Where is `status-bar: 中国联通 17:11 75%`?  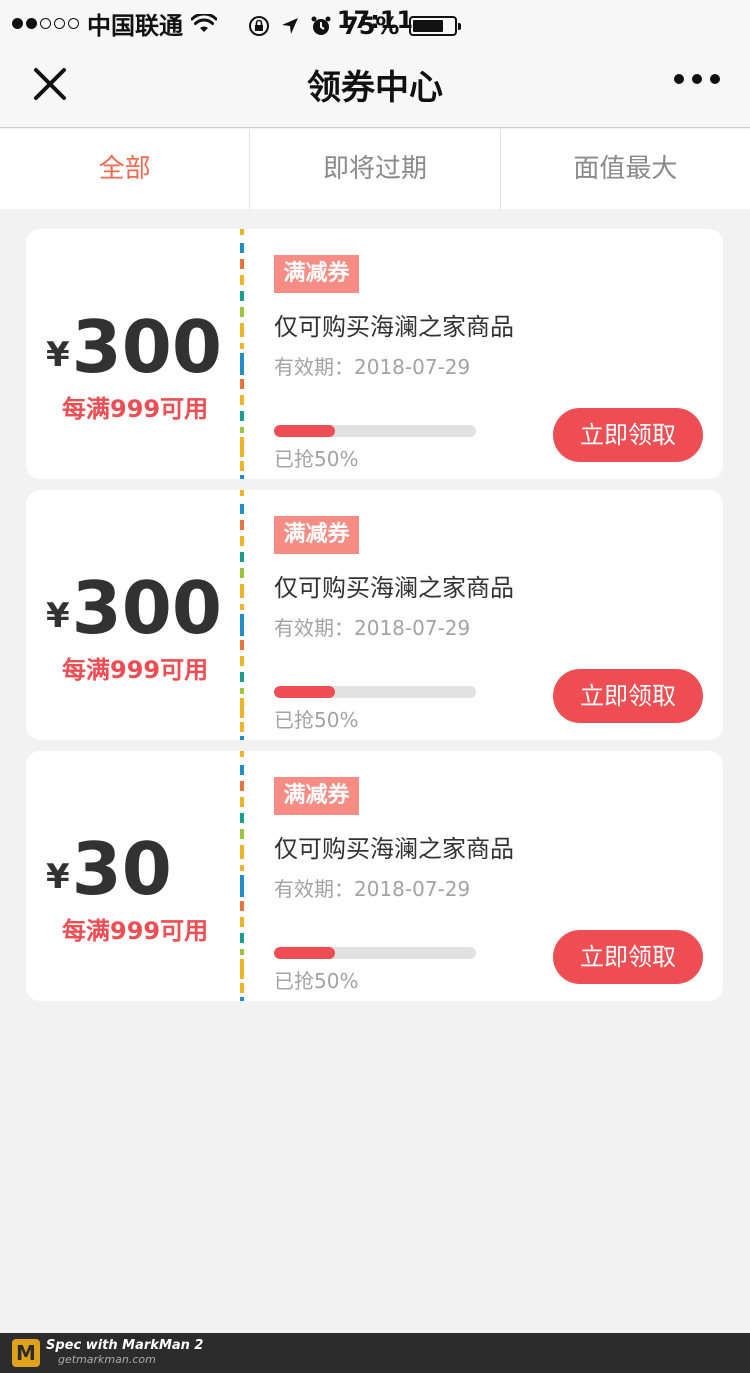
status-bar: 中国联通 17:11 75% is located at coordinates (375, 20).